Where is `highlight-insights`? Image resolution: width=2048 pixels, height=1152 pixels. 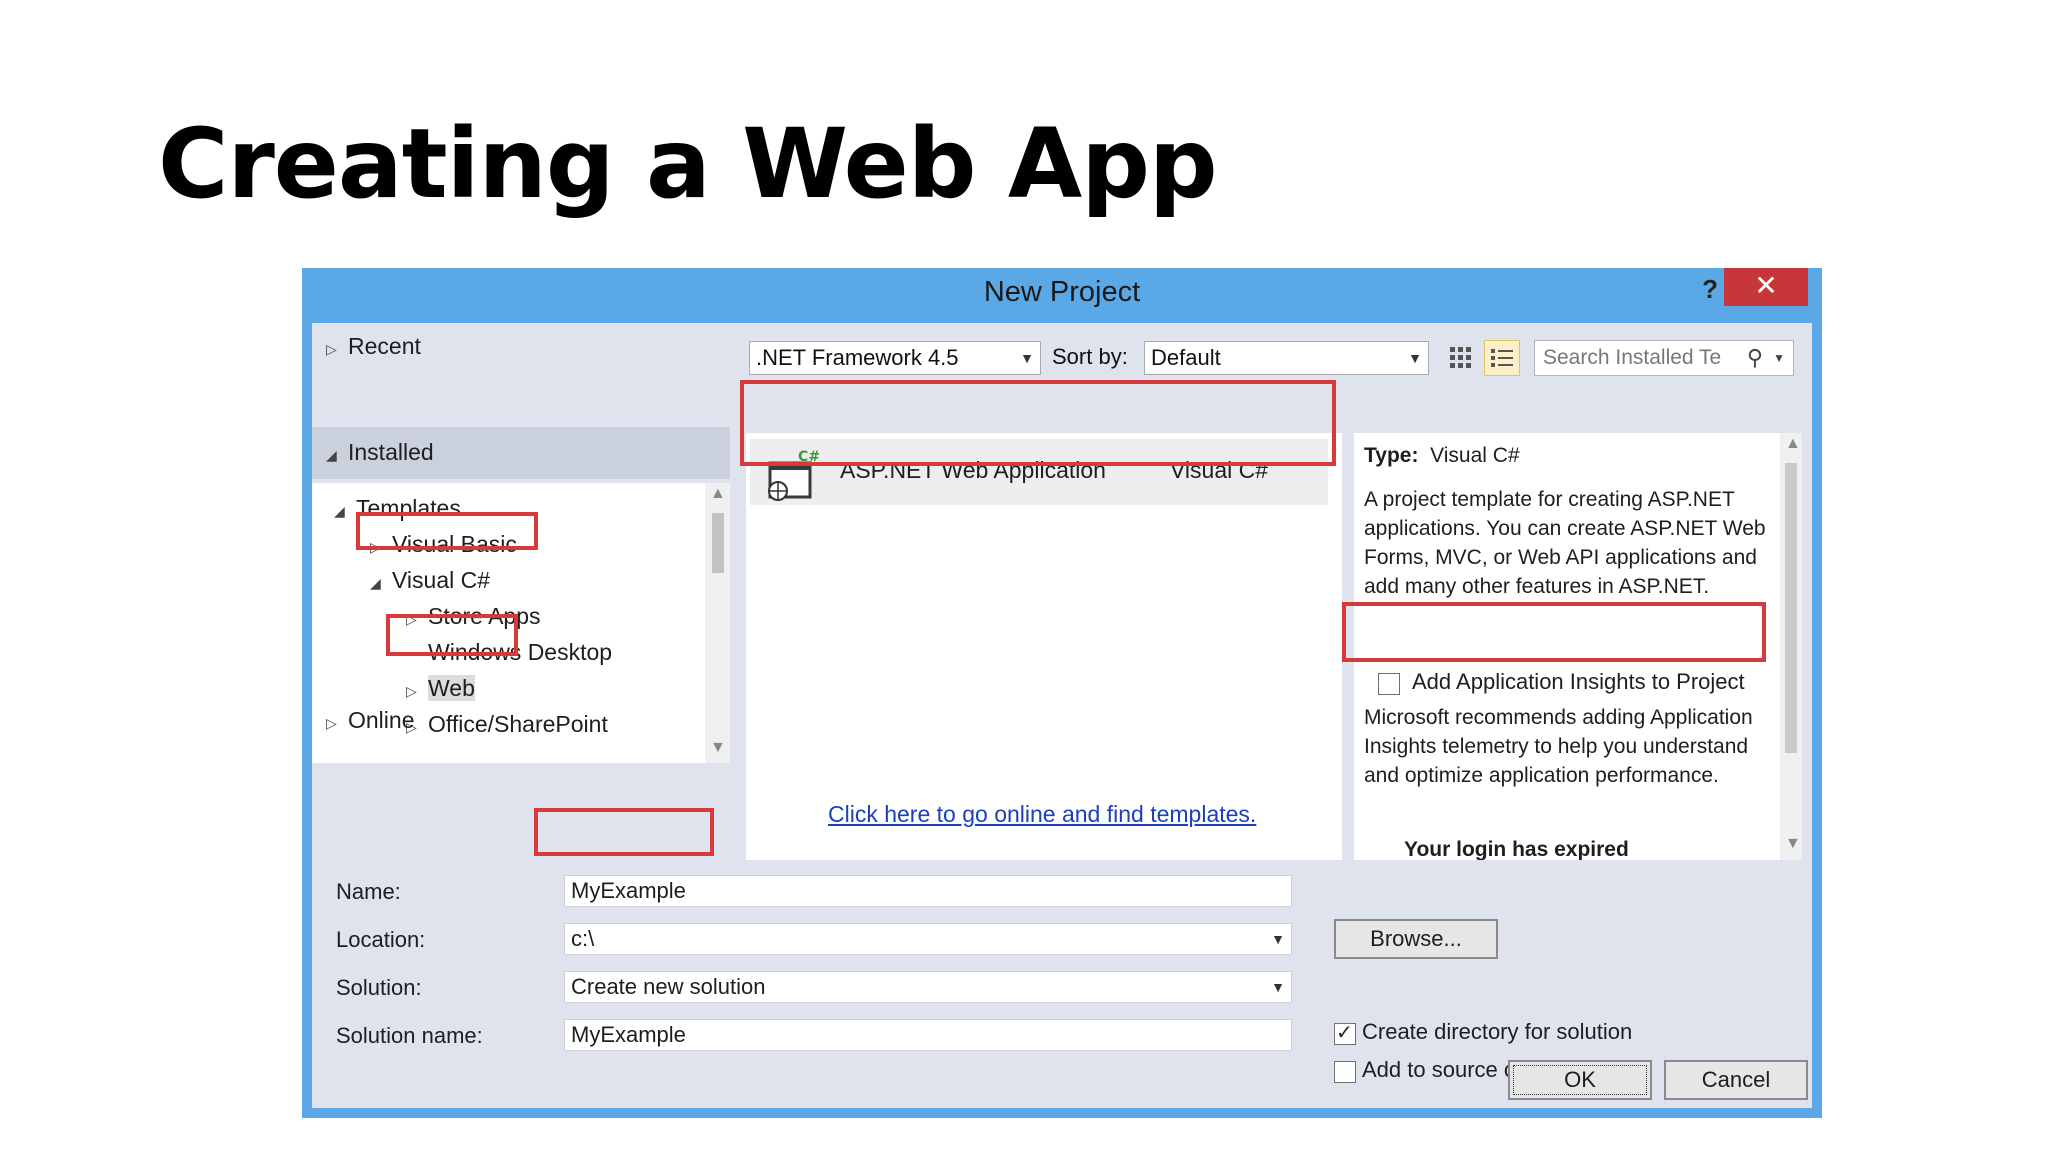
highlight-insights is located at coordinates (1554, 632).